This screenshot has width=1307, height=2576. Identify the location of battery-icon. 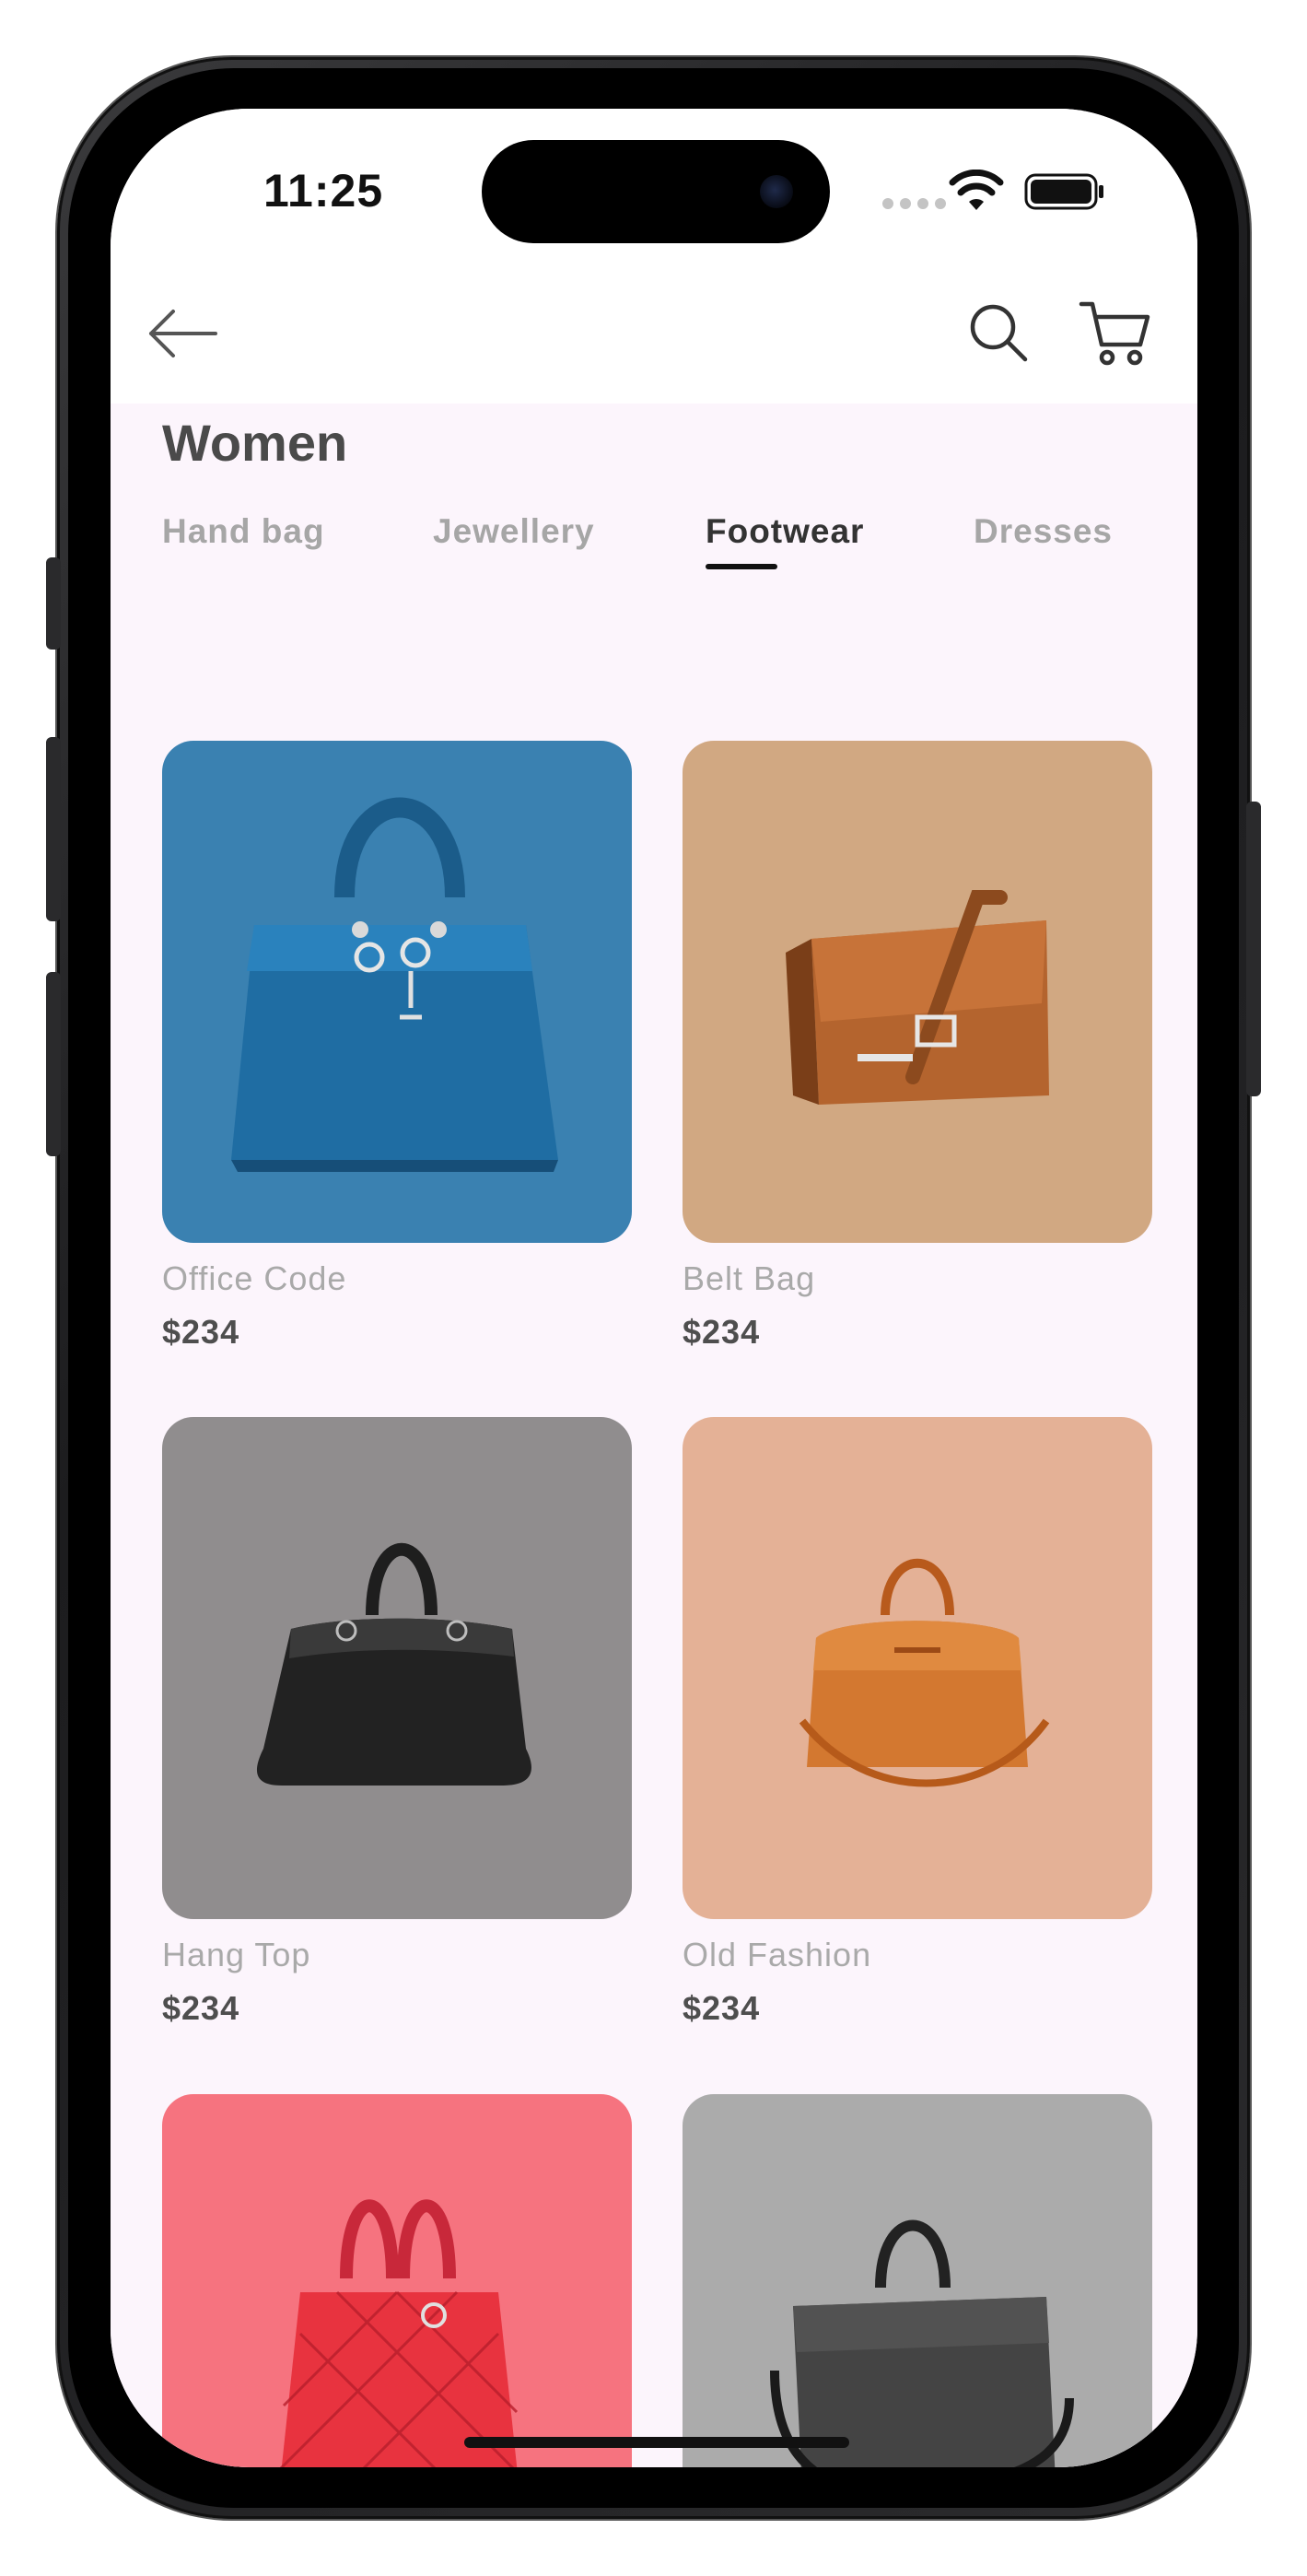
(1064, 191).